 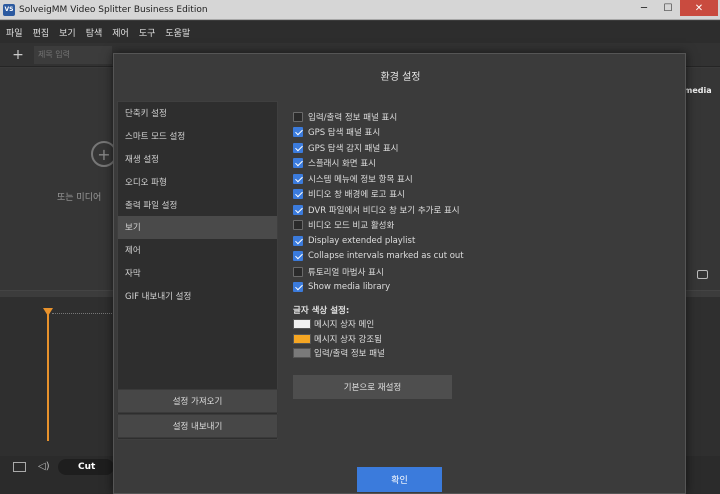 What do you see at coordinates (86, 467) in the screenshot?
I see `cut-mode-select: Cut` at bounding box center [86, 467].